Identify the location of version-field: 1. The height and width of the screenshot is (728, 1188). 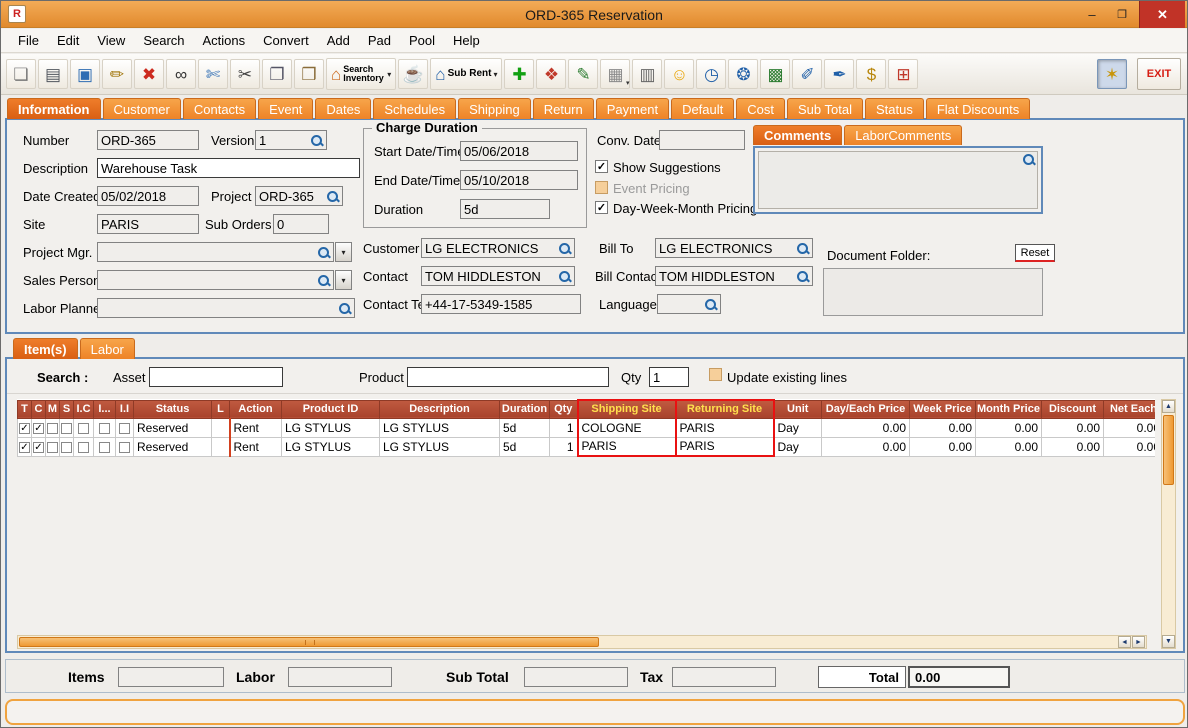
(291, 140).